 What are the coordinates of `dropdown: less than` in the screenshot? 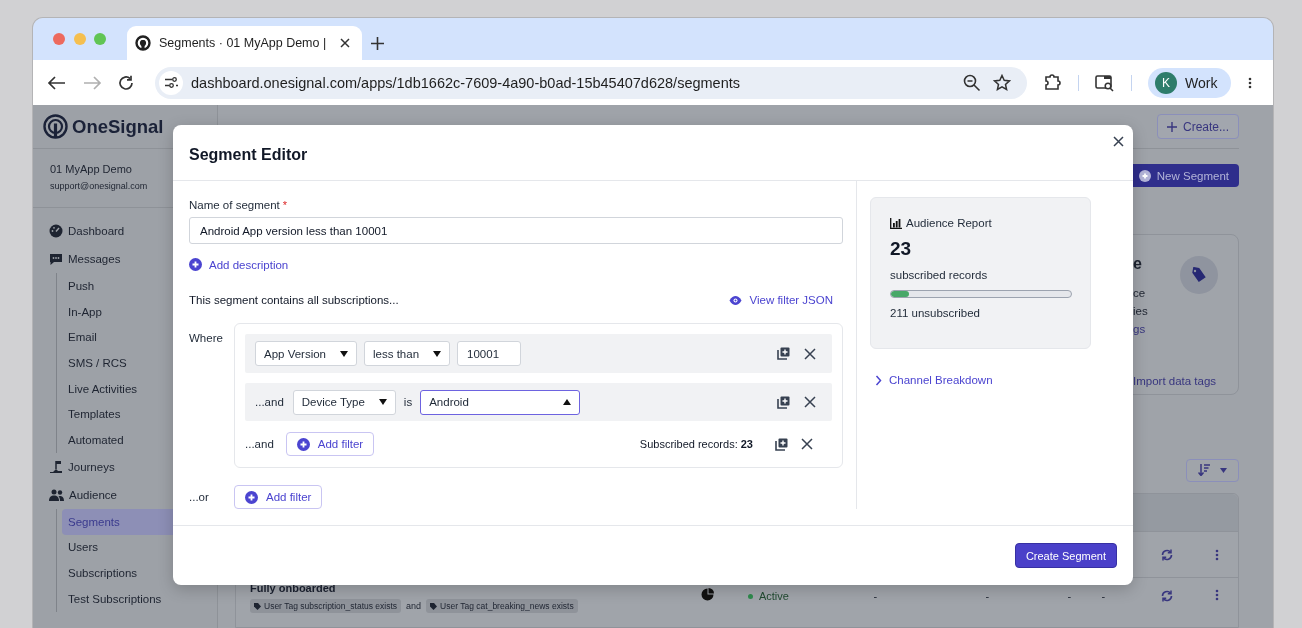 It's located at (407, 353).